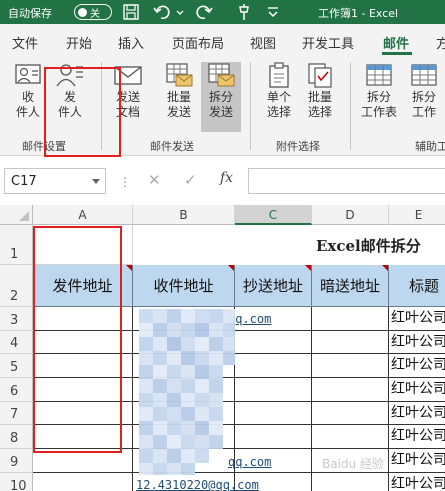  I want to click on save-icon, so click(131, 12).